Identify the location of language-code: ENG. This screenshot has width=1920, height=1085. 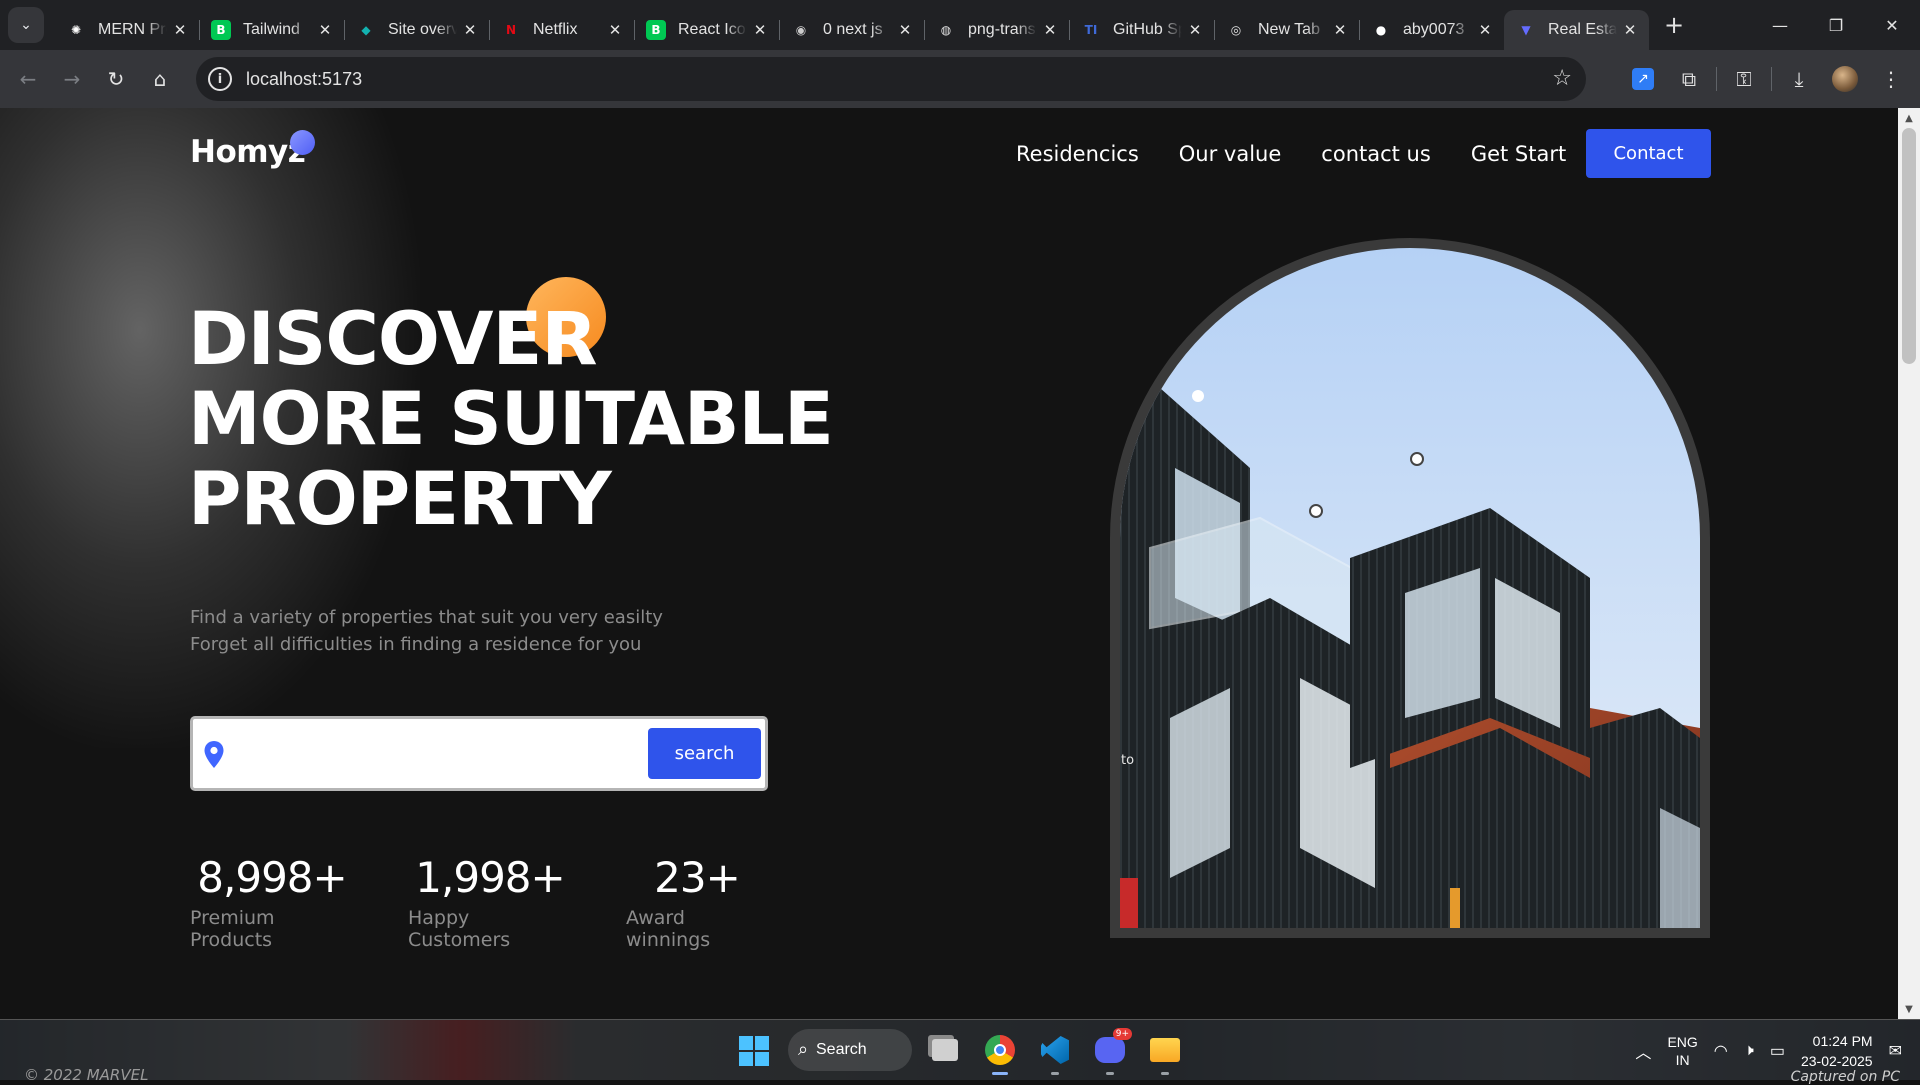
(1682, 1041).